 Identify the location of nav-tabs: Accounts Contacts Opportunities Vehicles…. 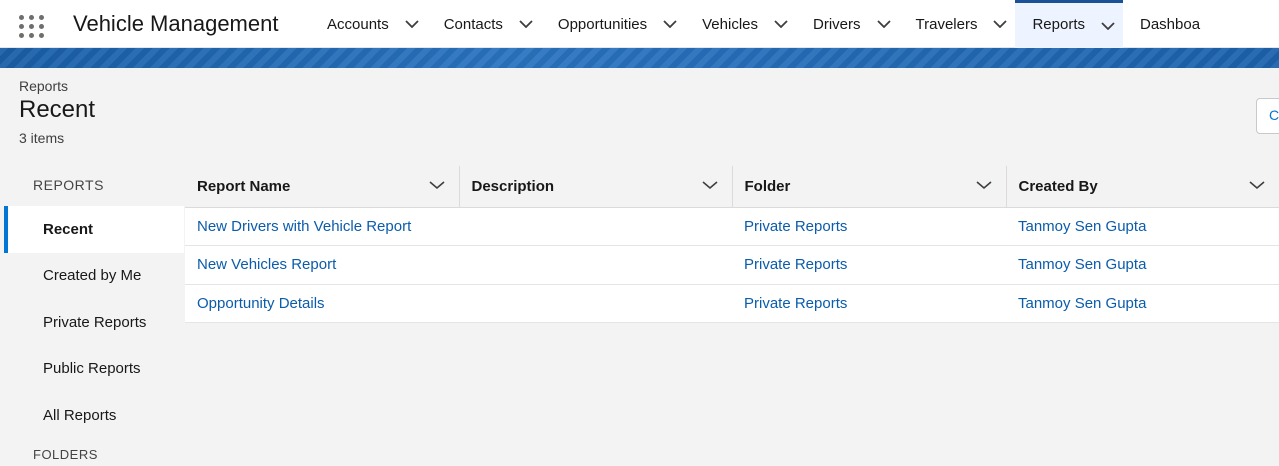
(759, 24).